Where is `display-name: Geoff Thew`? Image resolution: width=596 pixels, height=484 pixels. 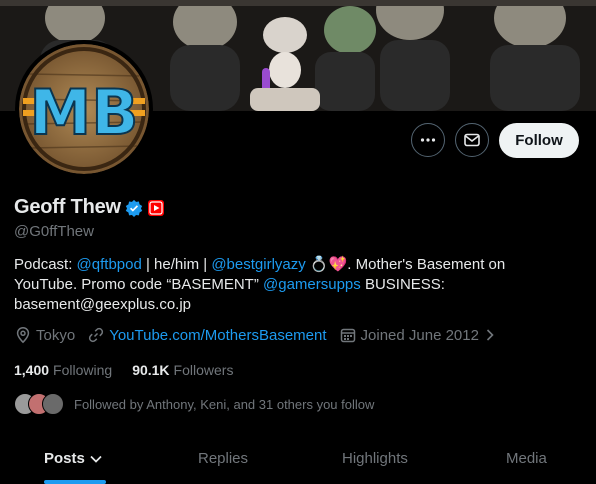 display-name: Geoff Thew is located at coordinates (67, 207).